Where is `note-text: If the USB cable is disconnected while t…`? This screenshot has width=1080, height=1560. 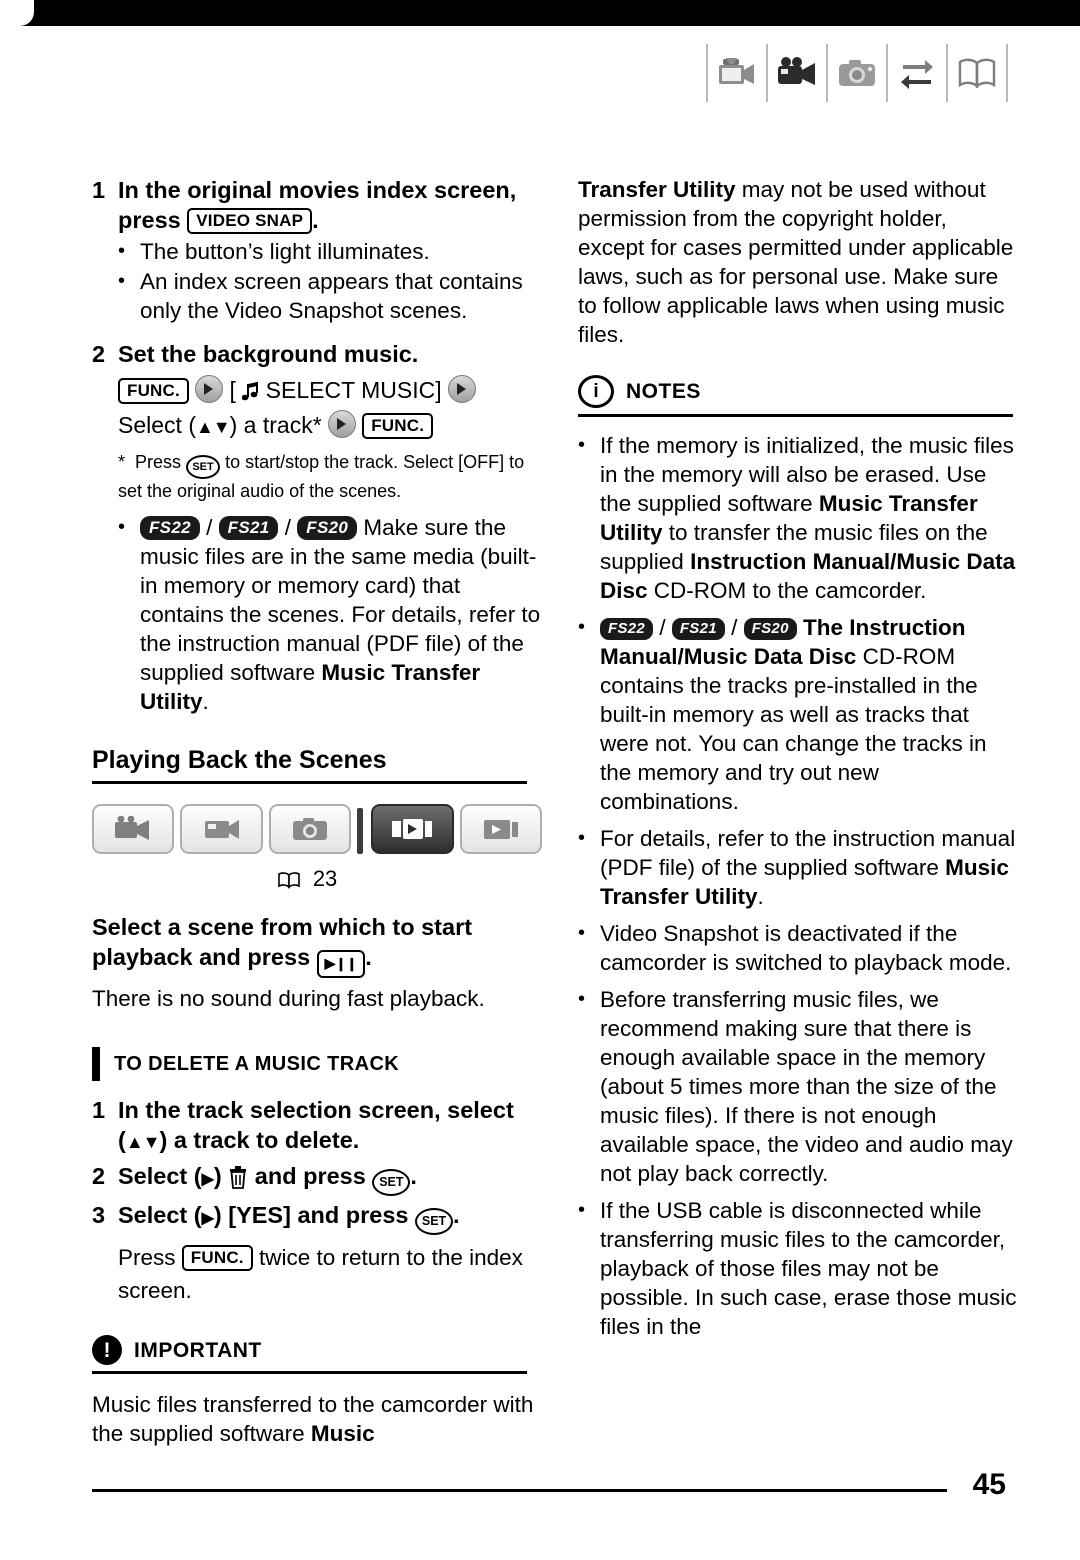
note-text: If the USB cable is disconnected while t… is located at coordinates (808, 1268).